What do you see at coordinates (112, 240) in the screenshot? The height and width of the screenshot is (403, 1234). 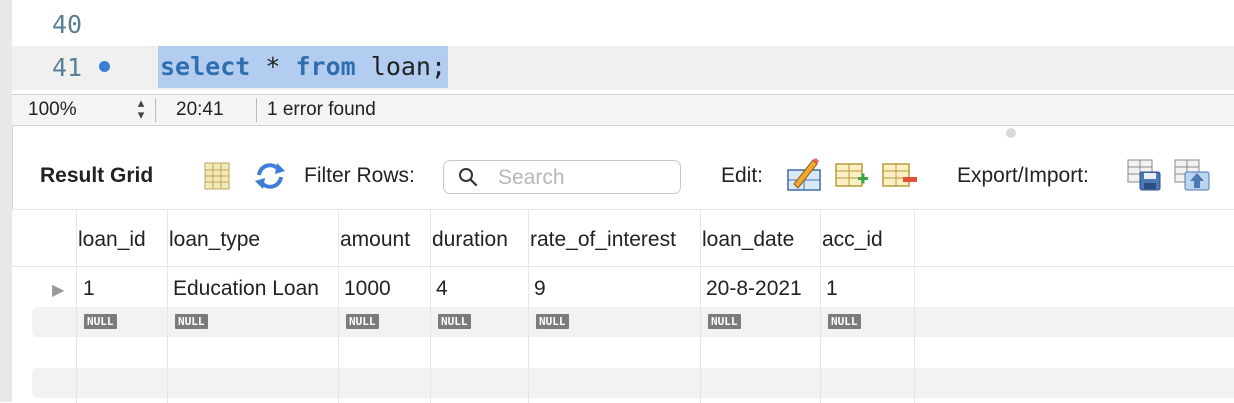 I see `column-header-loan-id: loan_id` at bounding box center [112, 240].